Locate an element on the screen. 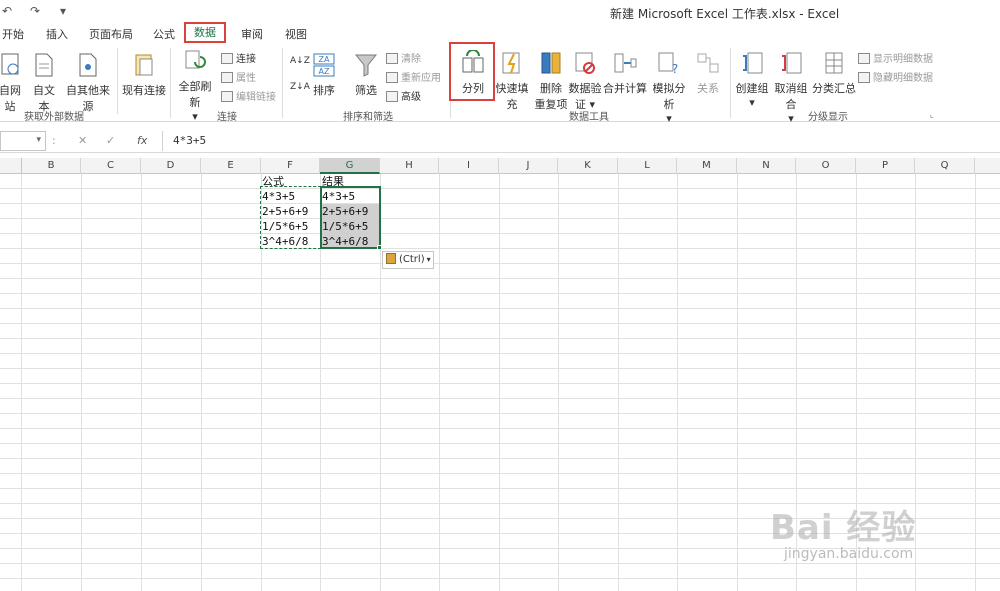 Image resolution: width=1000 pixels, height=591 pixels. column-header: L is located at coordinates (647, 166).